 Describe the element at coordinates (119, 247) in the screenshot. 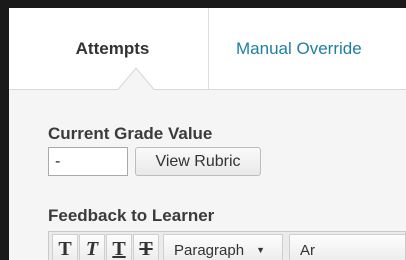

I see `underline-button: T` at that location.